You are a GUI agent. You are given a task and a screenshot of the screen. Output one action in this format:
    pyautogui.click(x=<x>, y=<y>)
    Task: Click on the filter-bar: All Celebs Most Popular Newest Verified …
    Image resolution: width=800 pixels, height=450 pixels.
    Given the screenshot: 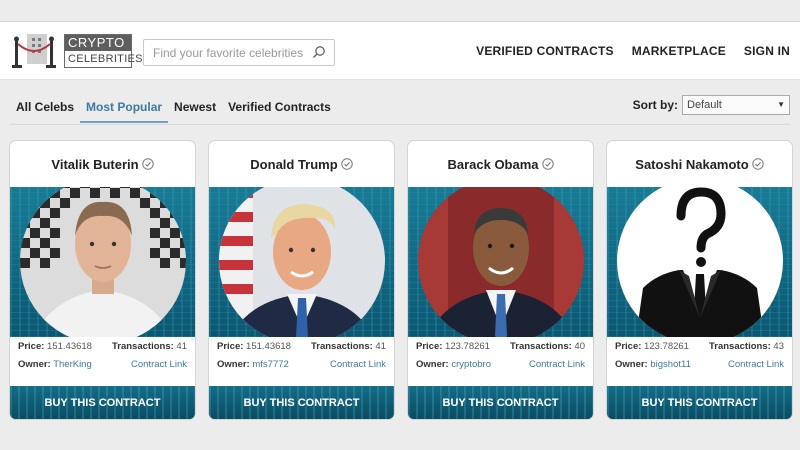 What is the action you would take?
    pyautogui.click(x=400, y=103)
    